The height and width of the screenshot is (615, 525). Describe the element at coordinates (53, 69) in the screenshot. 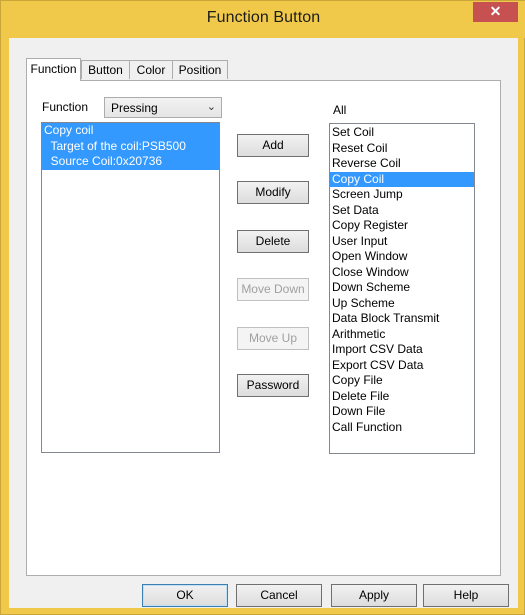

I see `tab-function: Function` at that location.